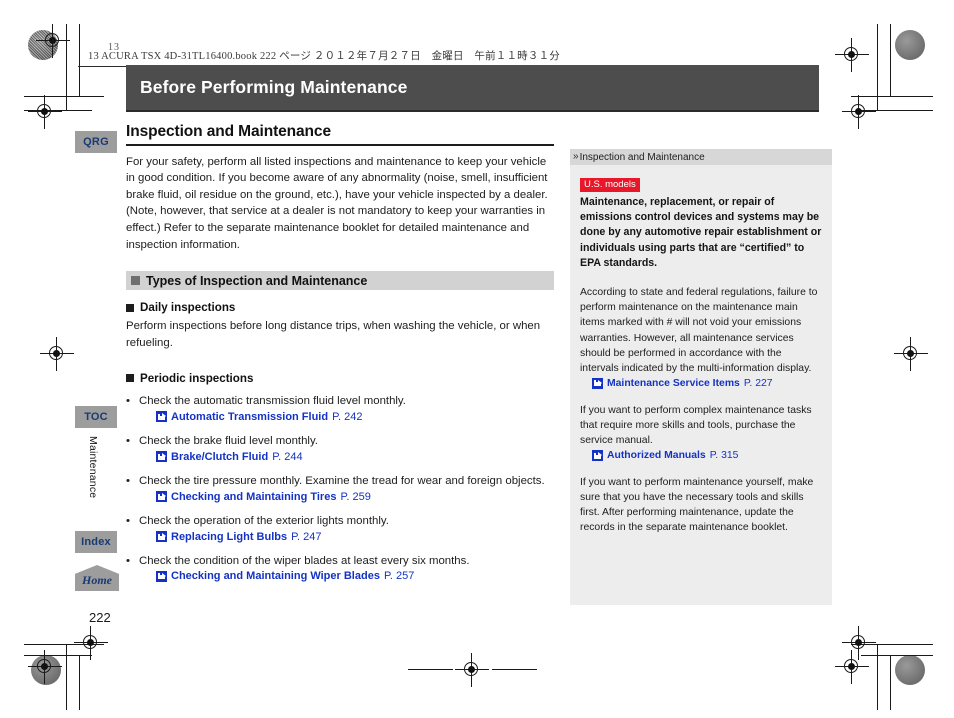  I want to click on cross-reference-title: Checking and Maintaining Tires, so click(254, 496).